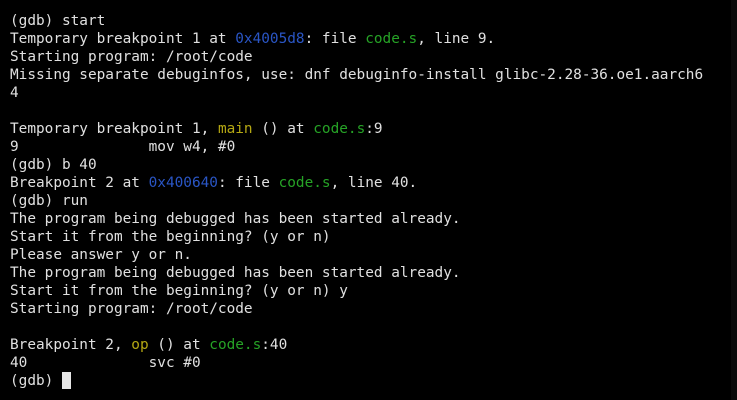 This screenshot has width=737, height=400. I want to click on line-text: Temporary breakpoint 1 at, so click(123, 39).